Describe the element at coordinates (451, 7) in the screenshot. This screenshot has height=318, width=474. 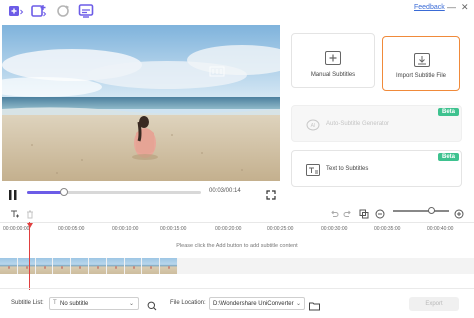
I see `minimize-icon: —` at that location.